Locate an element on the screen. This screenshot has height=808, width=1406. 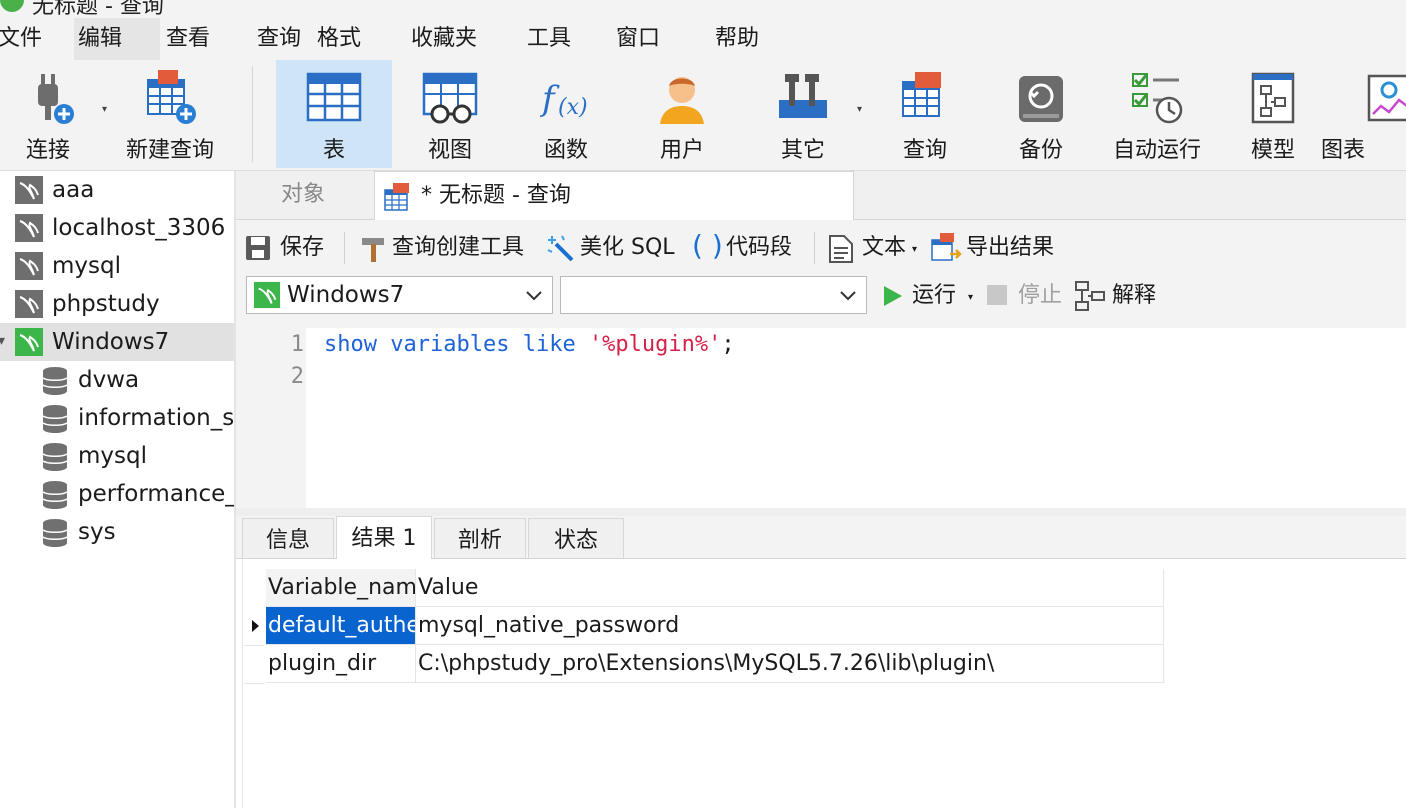
text-mode-dropdown-icon: ▾ is located at coordinates (914, 250).